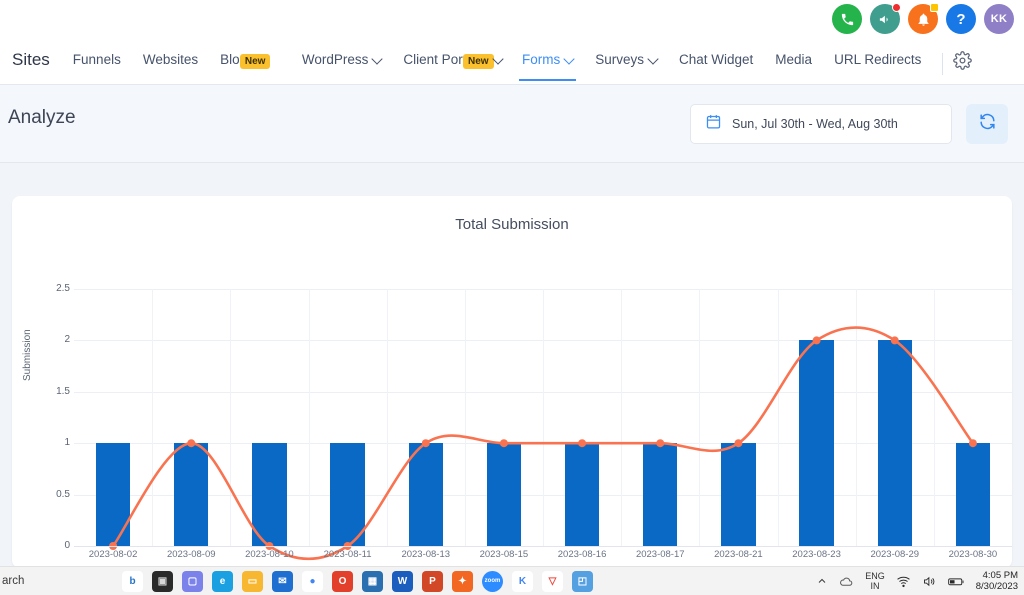  Describe the element at coordinates (402, 581) in the screenshot. I see `word-icon: W` at that location.